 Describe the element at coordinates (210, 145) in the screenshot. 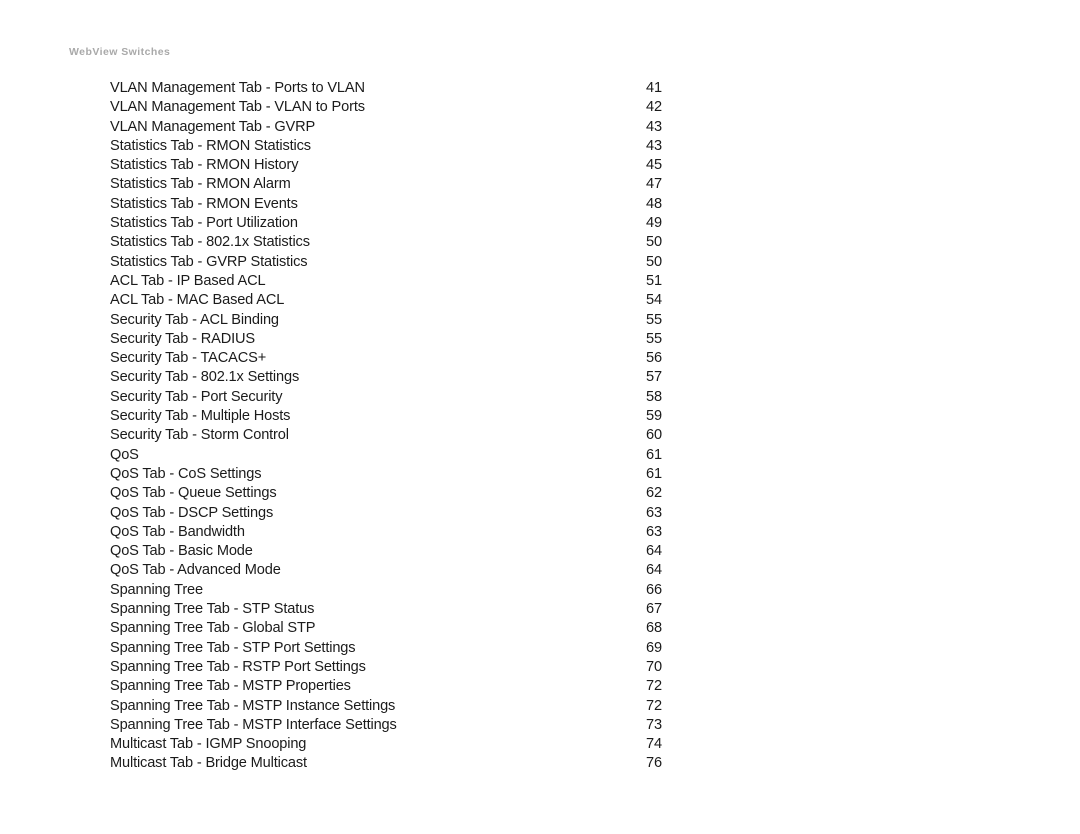

I see `toc-entry-title: Statistics Tab - RMON Statistics` at that location.